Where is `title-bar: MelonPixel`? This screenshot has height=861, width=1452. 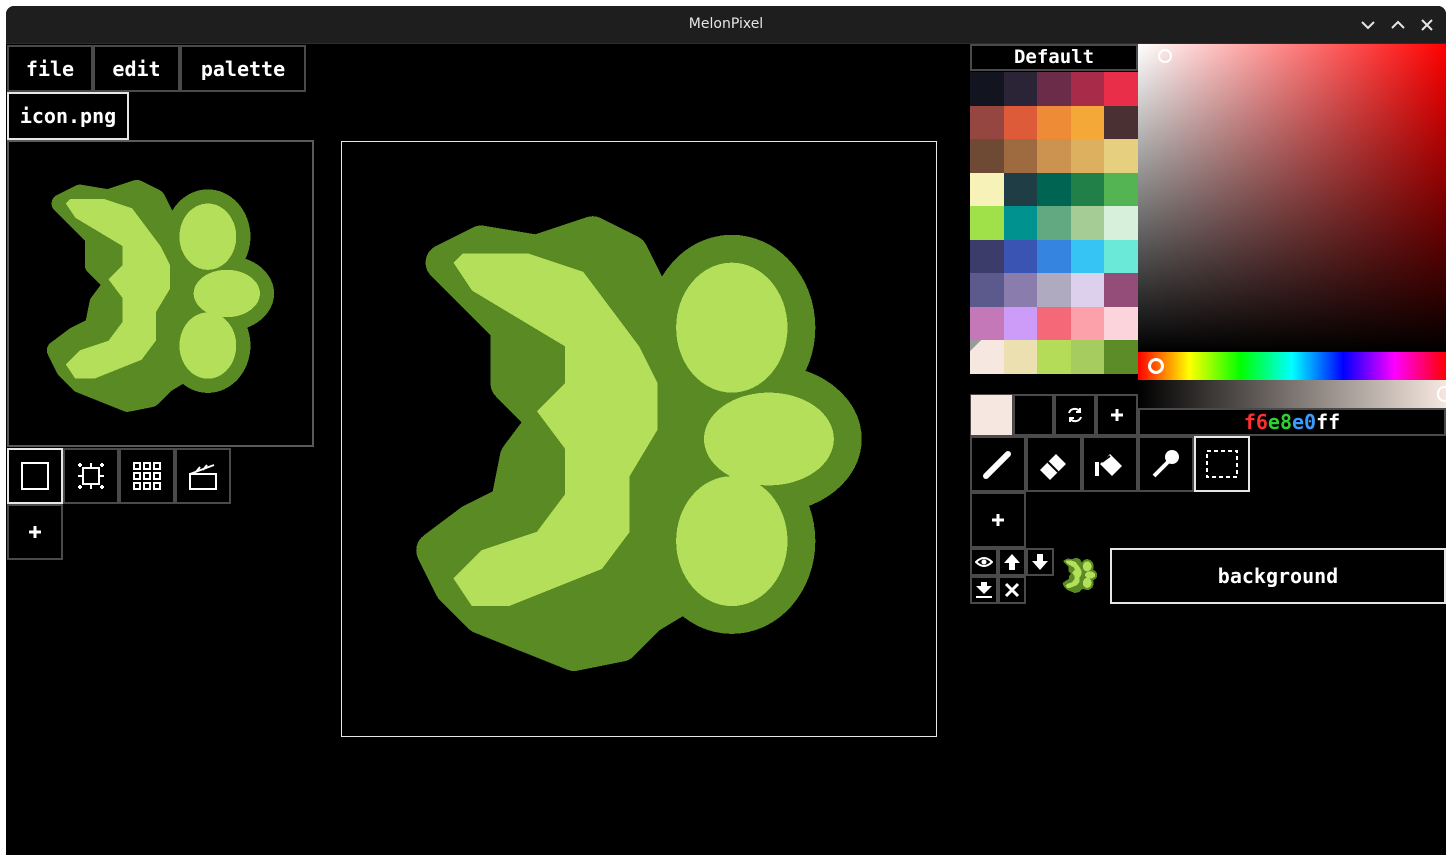 title-bar: MelonPixel is located at coordinates (726, 25).